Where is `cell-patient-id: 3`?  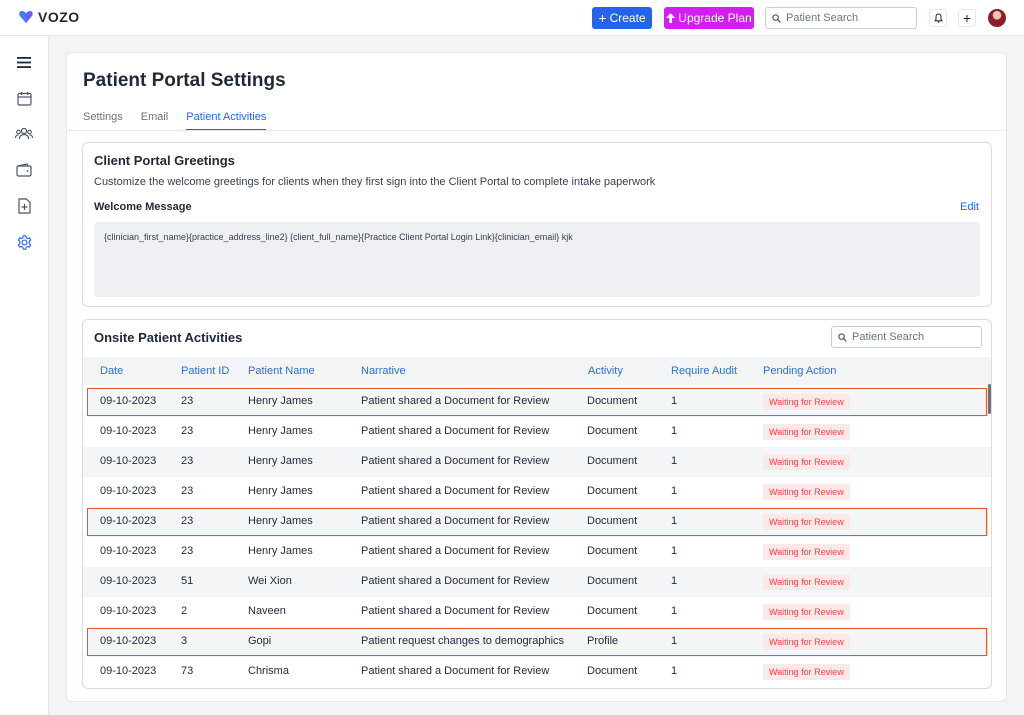
cell-patient-id: 3 is located at coordinates (184, 641).